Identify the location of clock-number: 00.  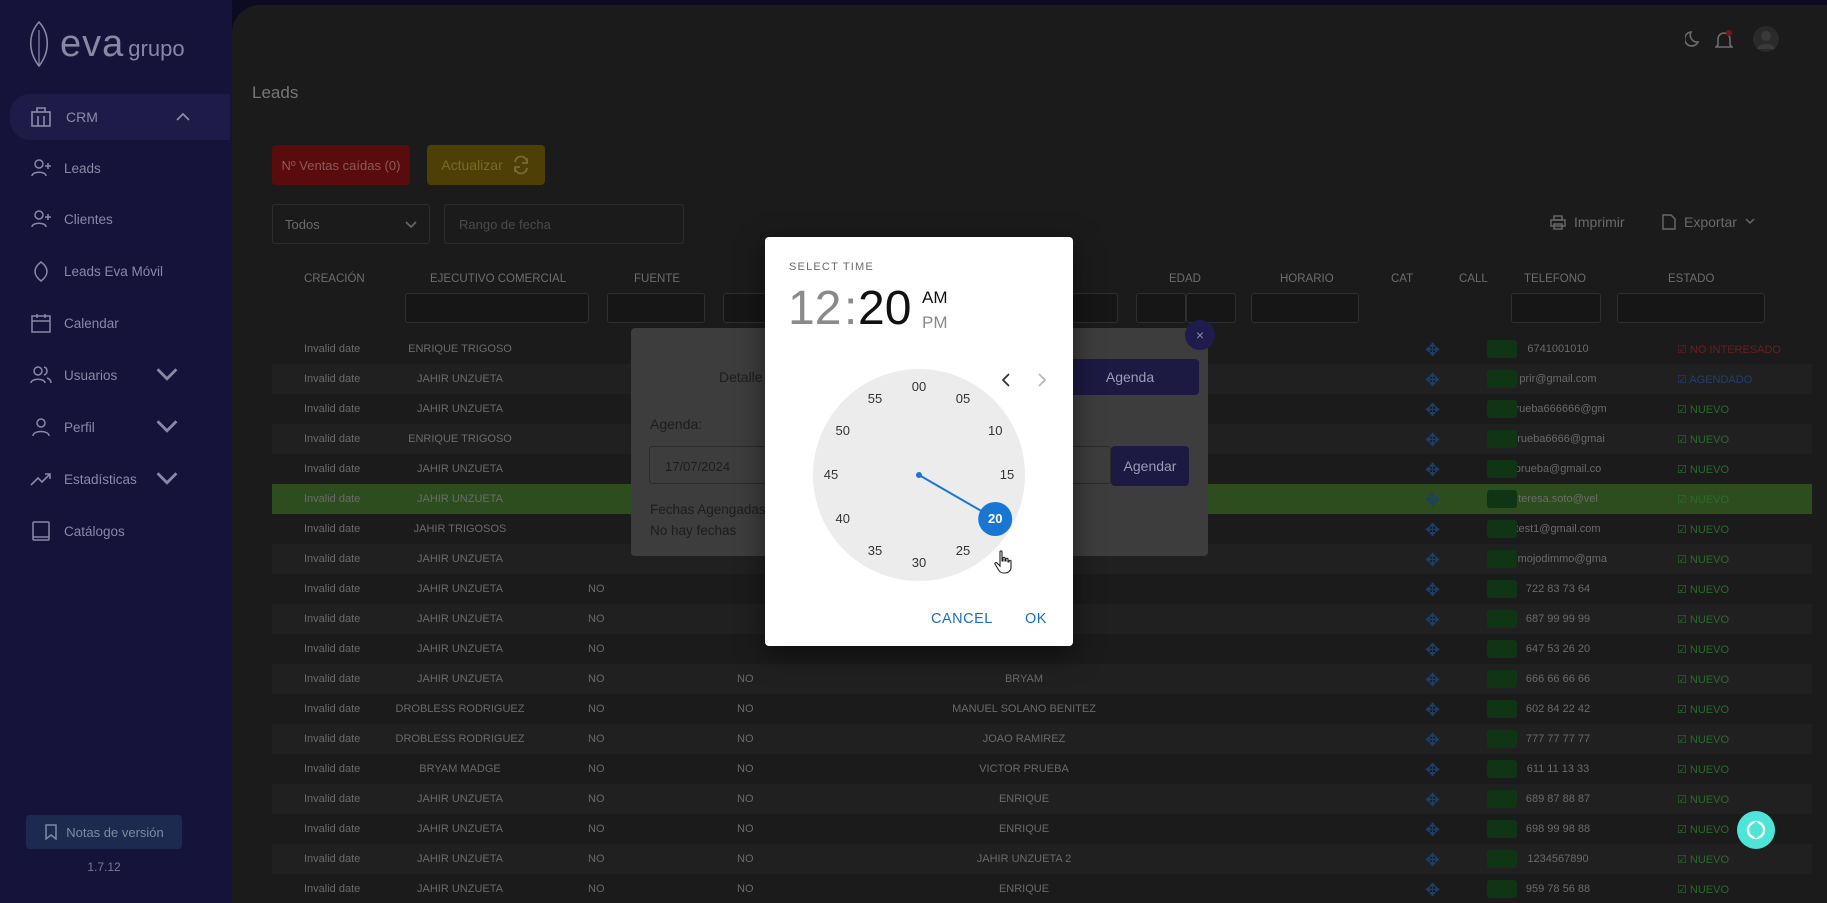
(919, 387).